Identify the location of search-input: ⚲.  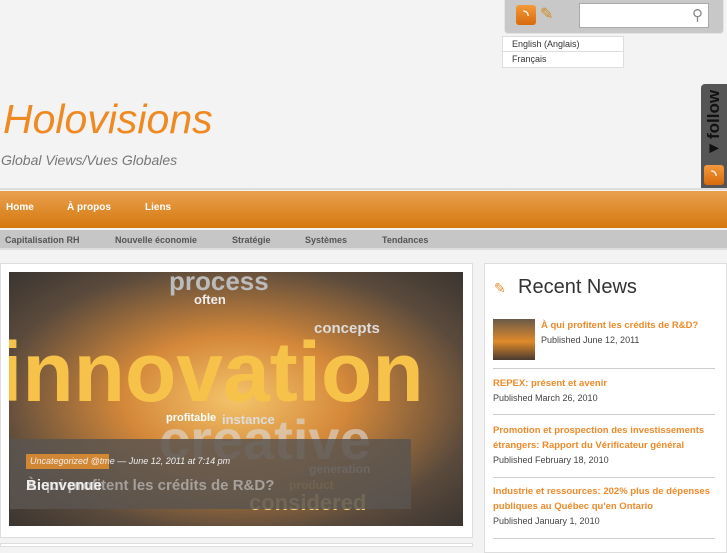
(644, 15).